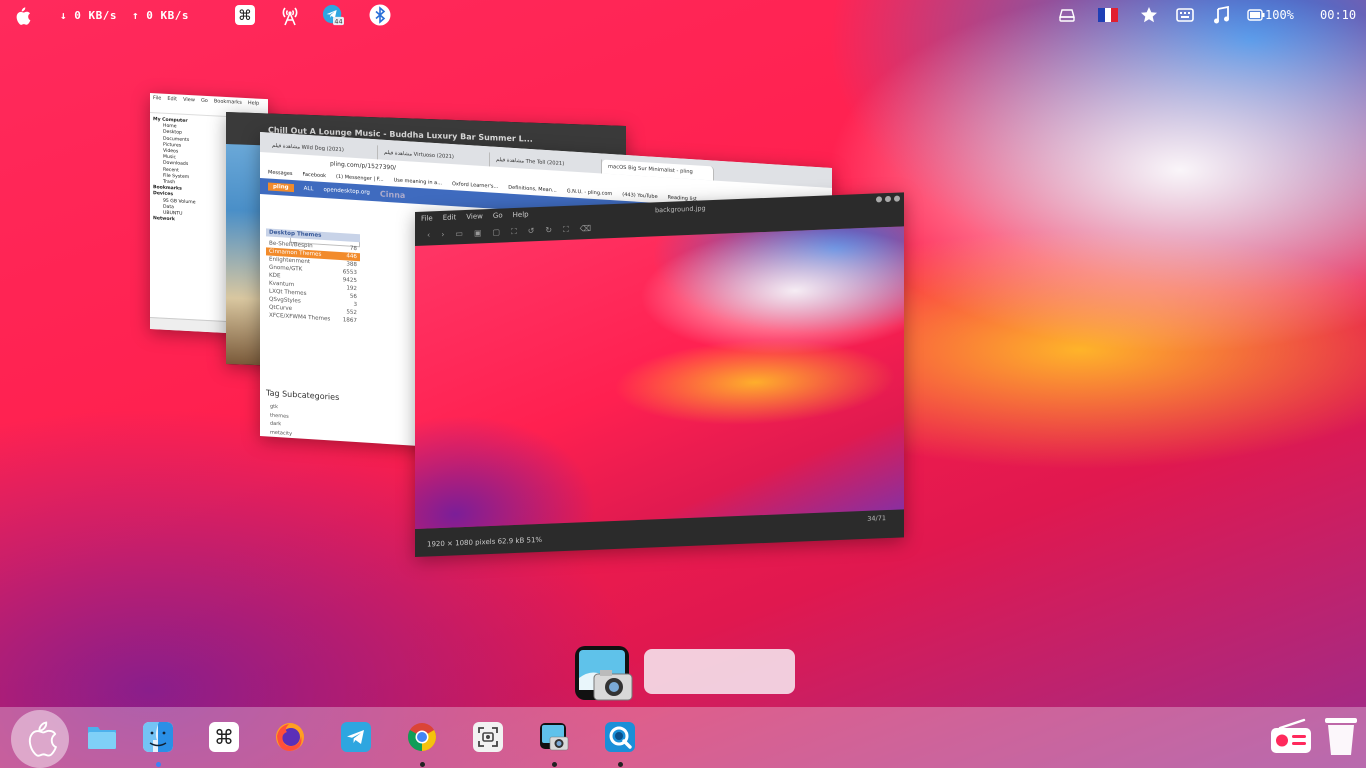 The height and width of the screenshot is (768, 1366). Describe the element at coordinates (554, 764) in the screenshot. I see `image-viewer-running-indicator` at that location.